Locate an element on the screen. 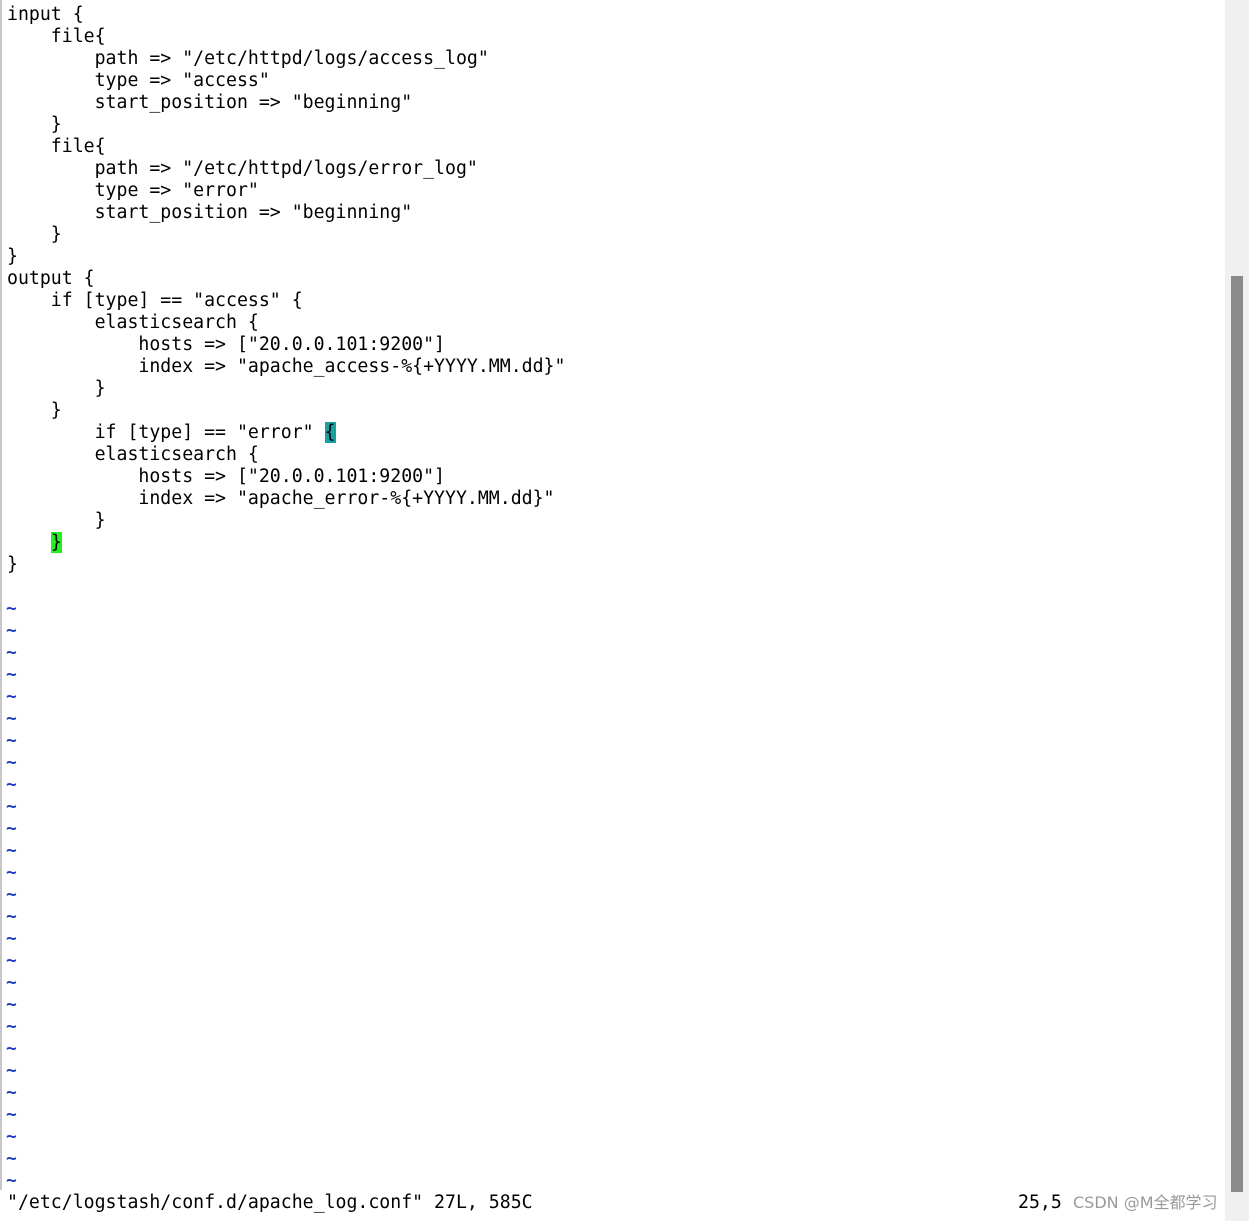 The height and width of the screenshot is (1221, 1249). code-line-1: input { is located at coordinates (45, 14).